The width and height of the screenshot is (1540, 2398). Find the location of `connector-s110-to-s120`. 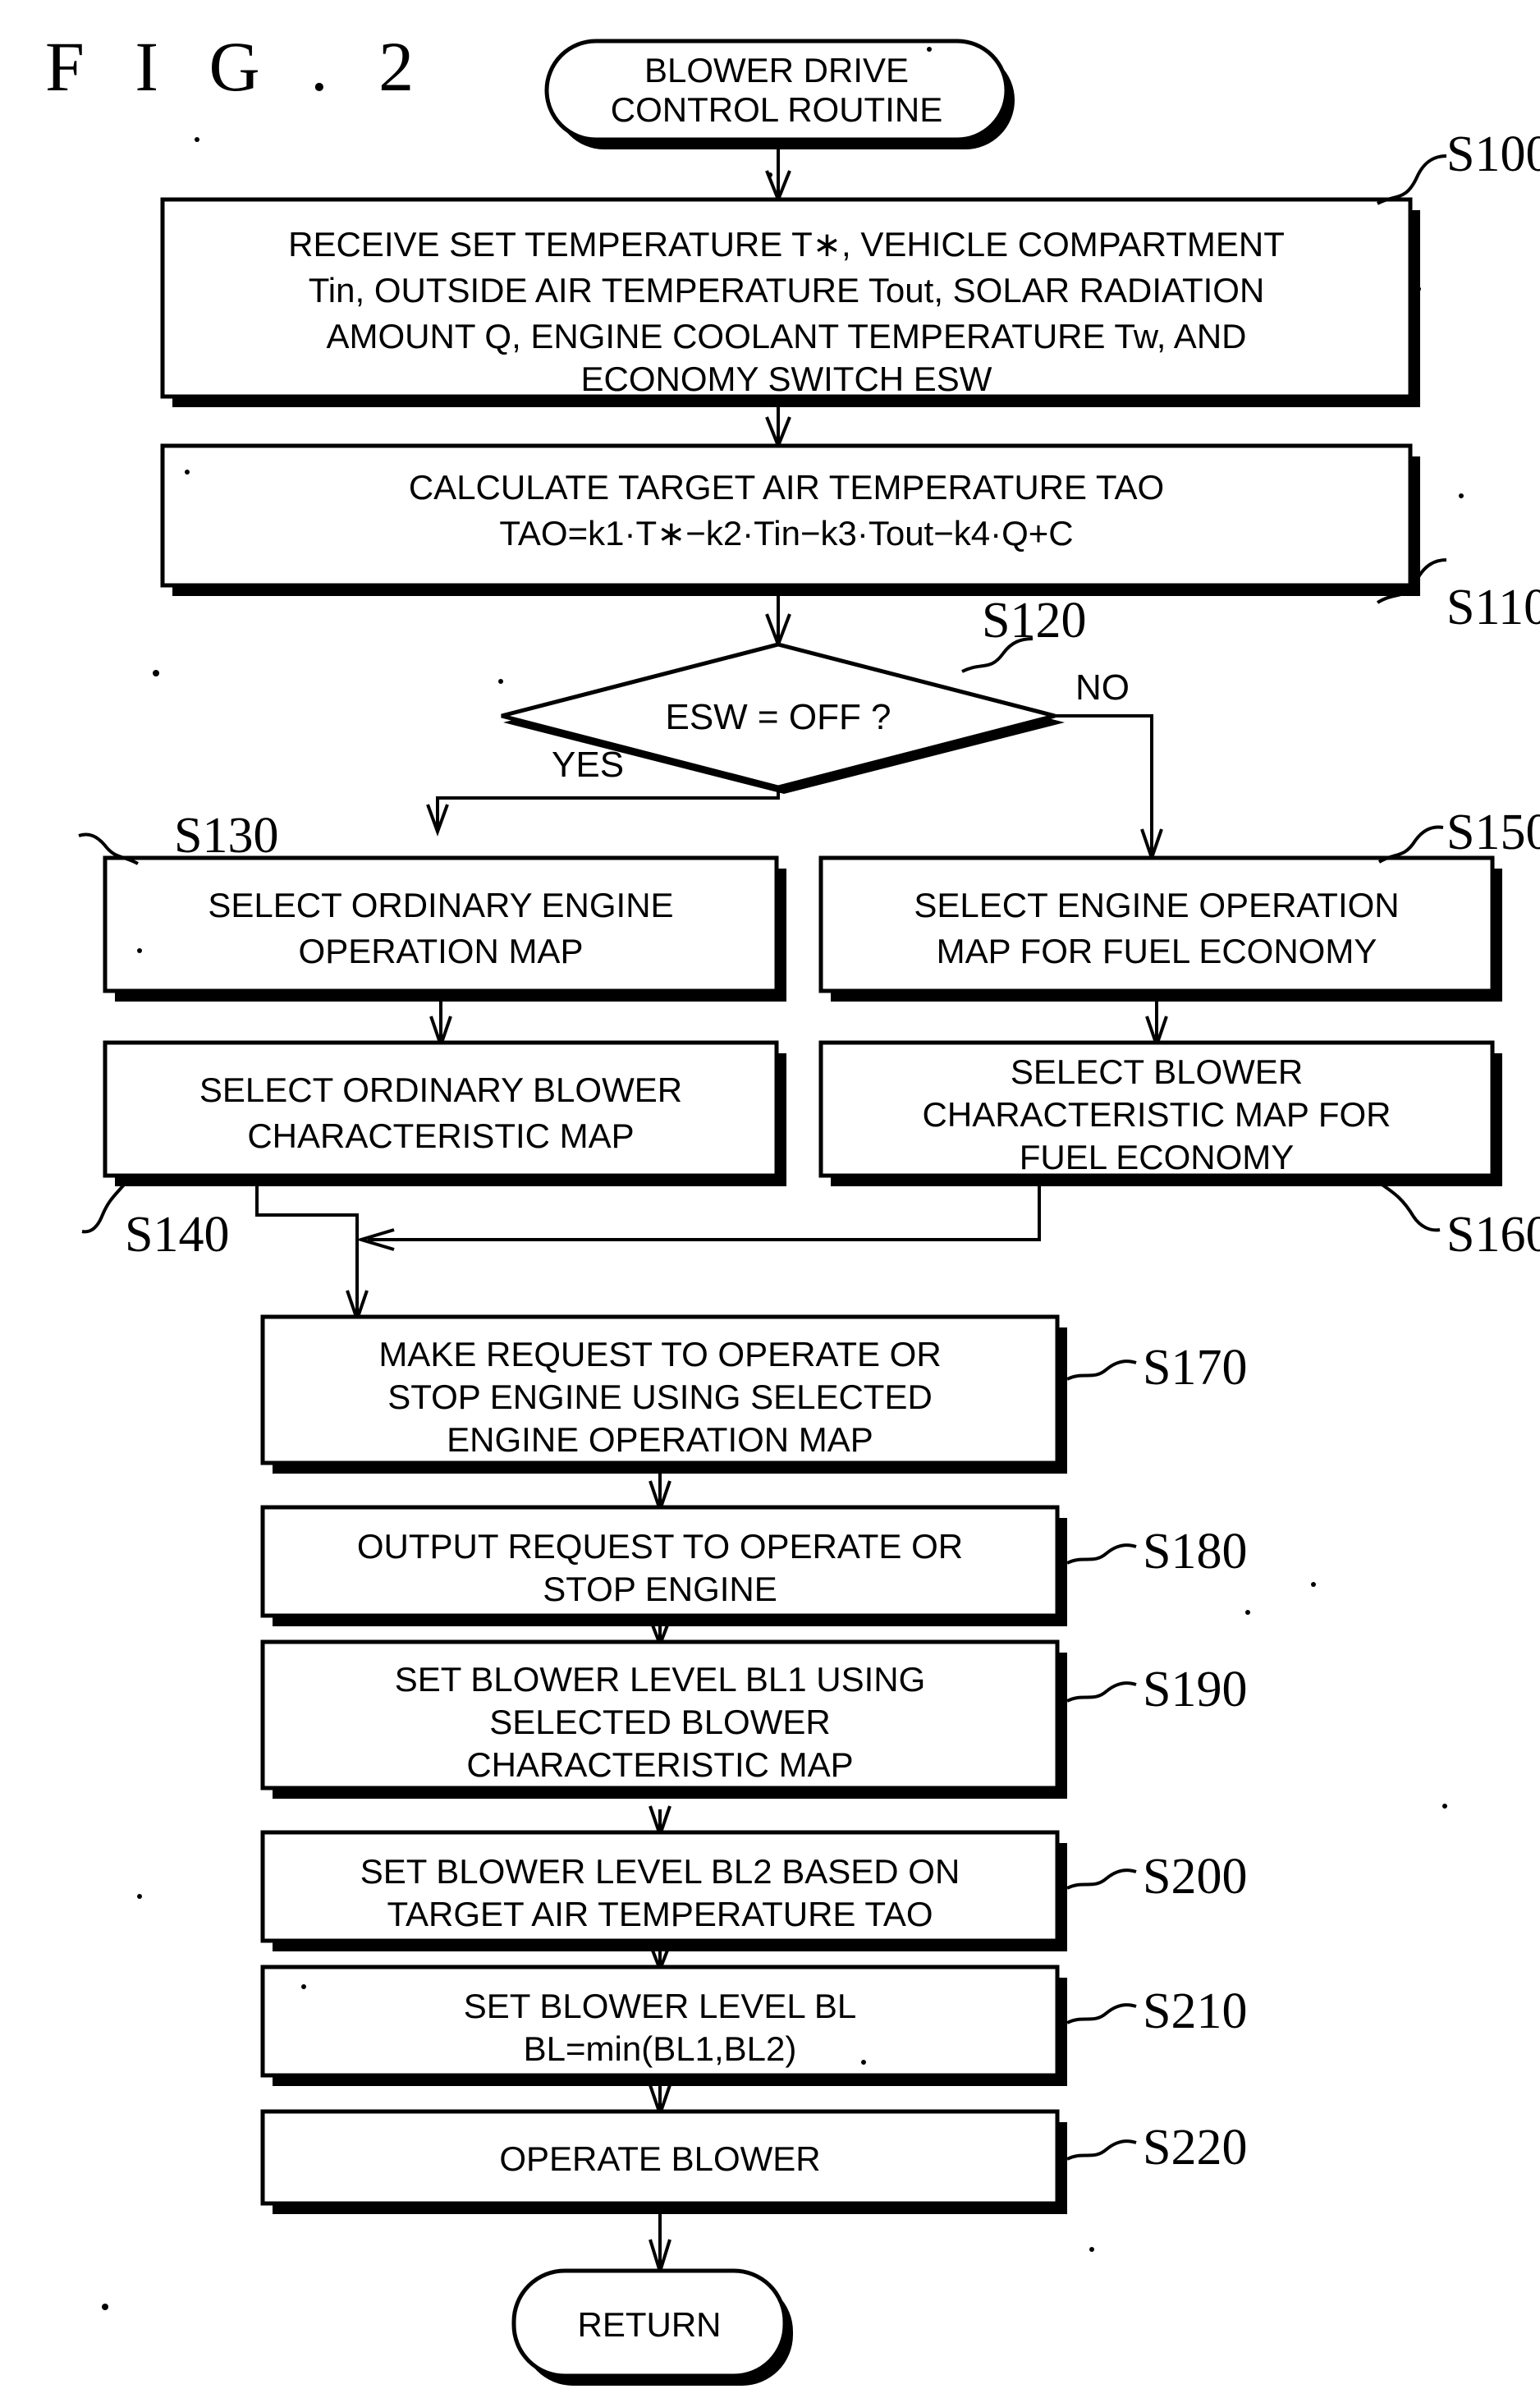

connector-s110-to-s120 is located at coordinates (778, 622).